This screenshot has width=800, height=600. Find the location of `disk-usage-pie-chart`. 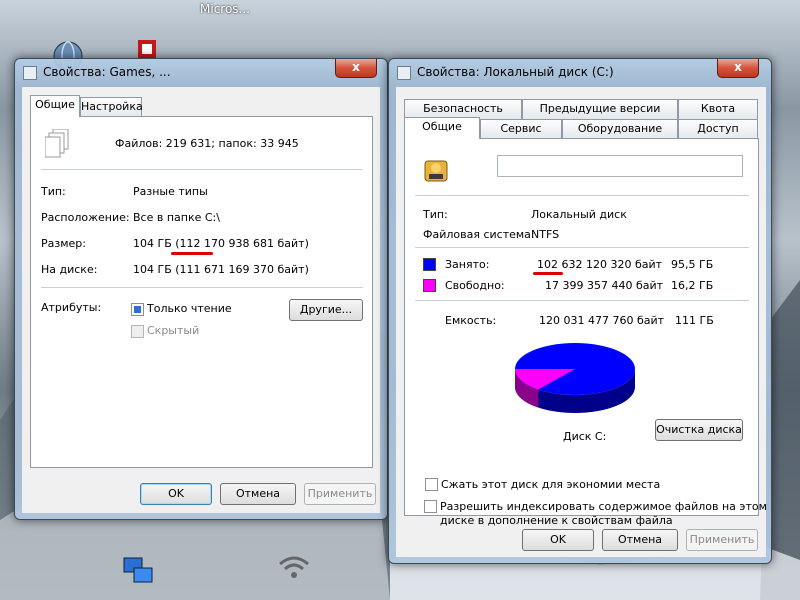

disk-usage-pie-chart is located at coordinates (575, 378).